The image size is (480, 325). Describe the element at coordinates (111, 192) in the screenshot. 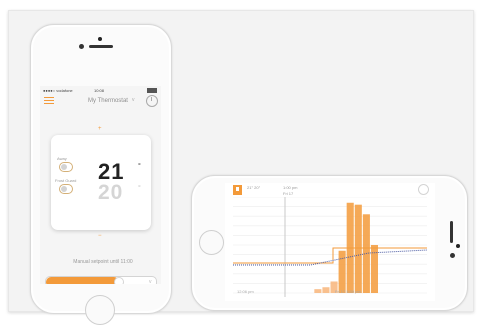

I see `setpoint-temperature: 20` at that location.